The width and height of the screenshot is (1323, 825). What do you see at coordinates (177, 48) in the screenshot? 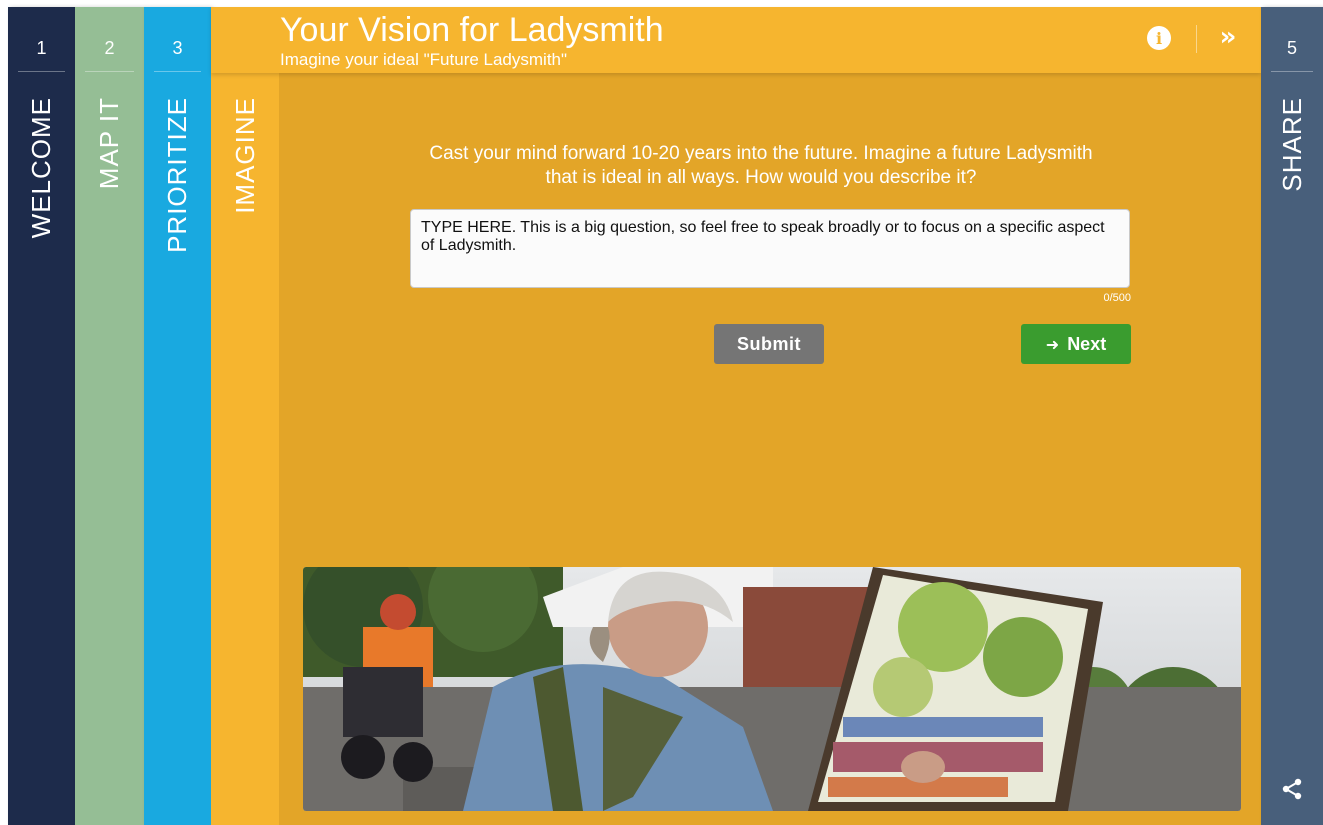
I see `step-number: 3` at bounding box center [177, 48].